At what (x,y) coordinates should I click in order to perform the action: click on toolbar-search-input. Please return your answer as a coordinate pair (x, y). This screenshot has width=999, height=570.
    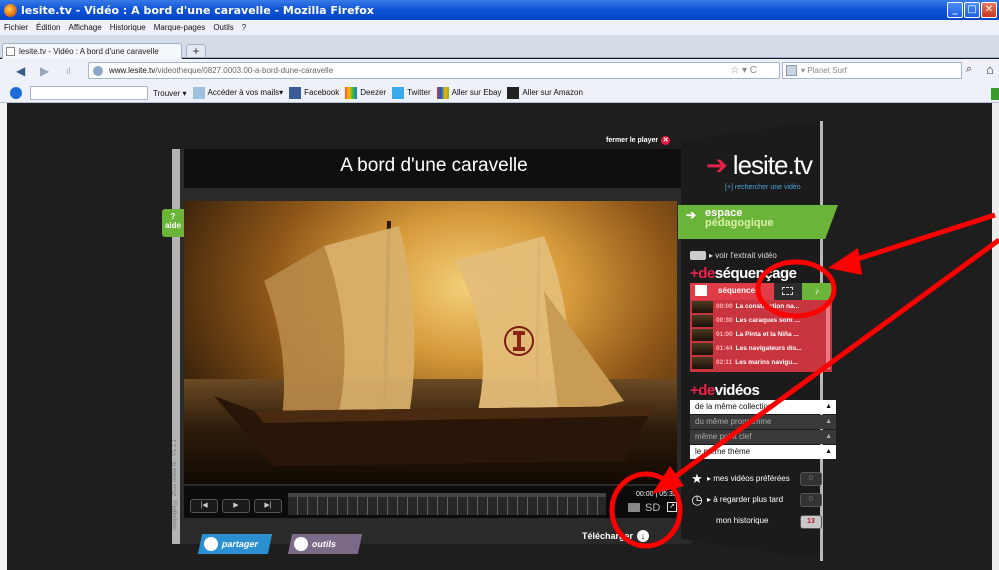
    Looking at the image, I should click on (89, 93).